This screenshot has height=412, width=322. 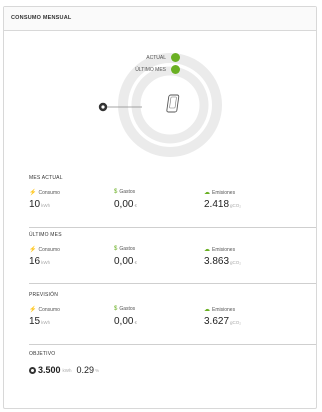 I want to click on last-consumo-value: 16kWh, so click(x=39, y=261).